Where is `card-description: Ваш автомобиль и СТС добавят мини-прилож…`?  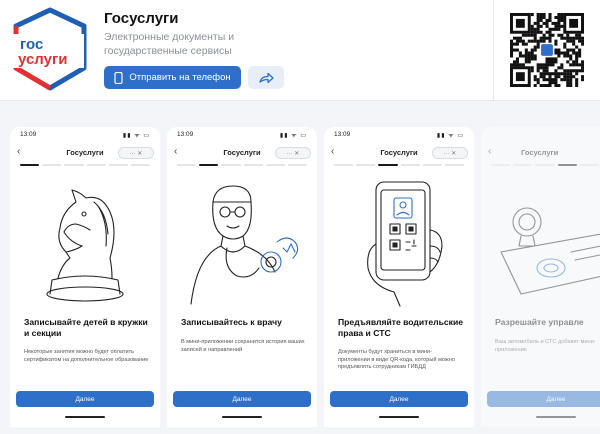
card-description: Ваш автомобиль и СТС добавят мини-прилож… is located at coordinates (545, 346).